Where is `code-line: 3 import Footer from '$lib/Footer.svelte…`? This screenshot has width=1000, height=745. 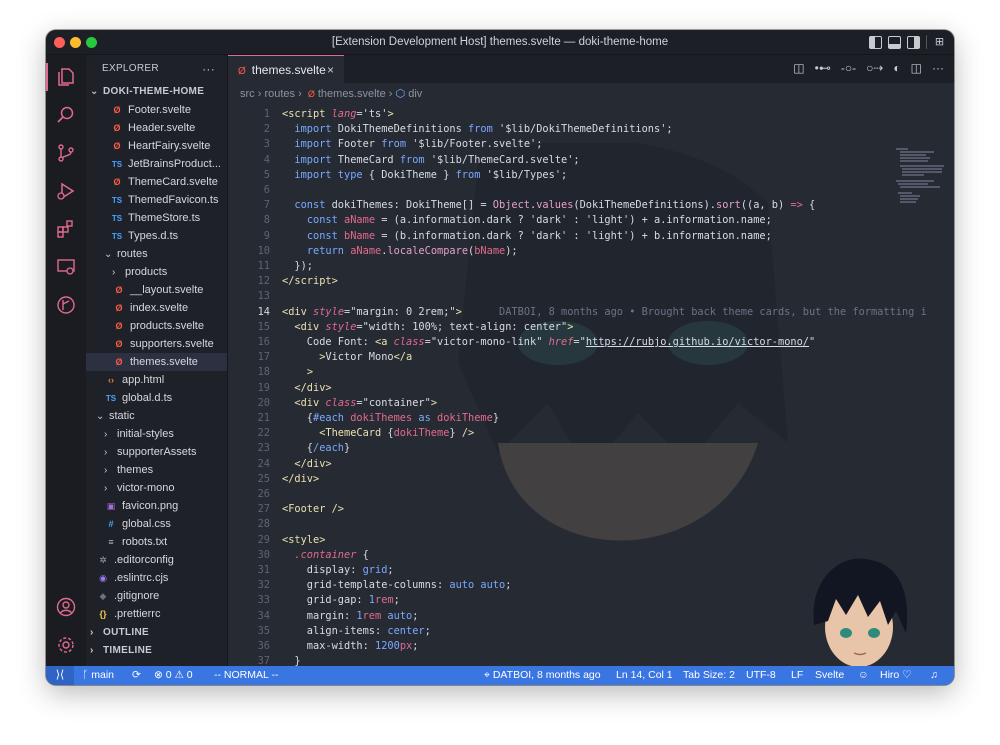 code-line: 3 import Footer from '$lib/Footer.svelte… is located at coordinates (591, 144).